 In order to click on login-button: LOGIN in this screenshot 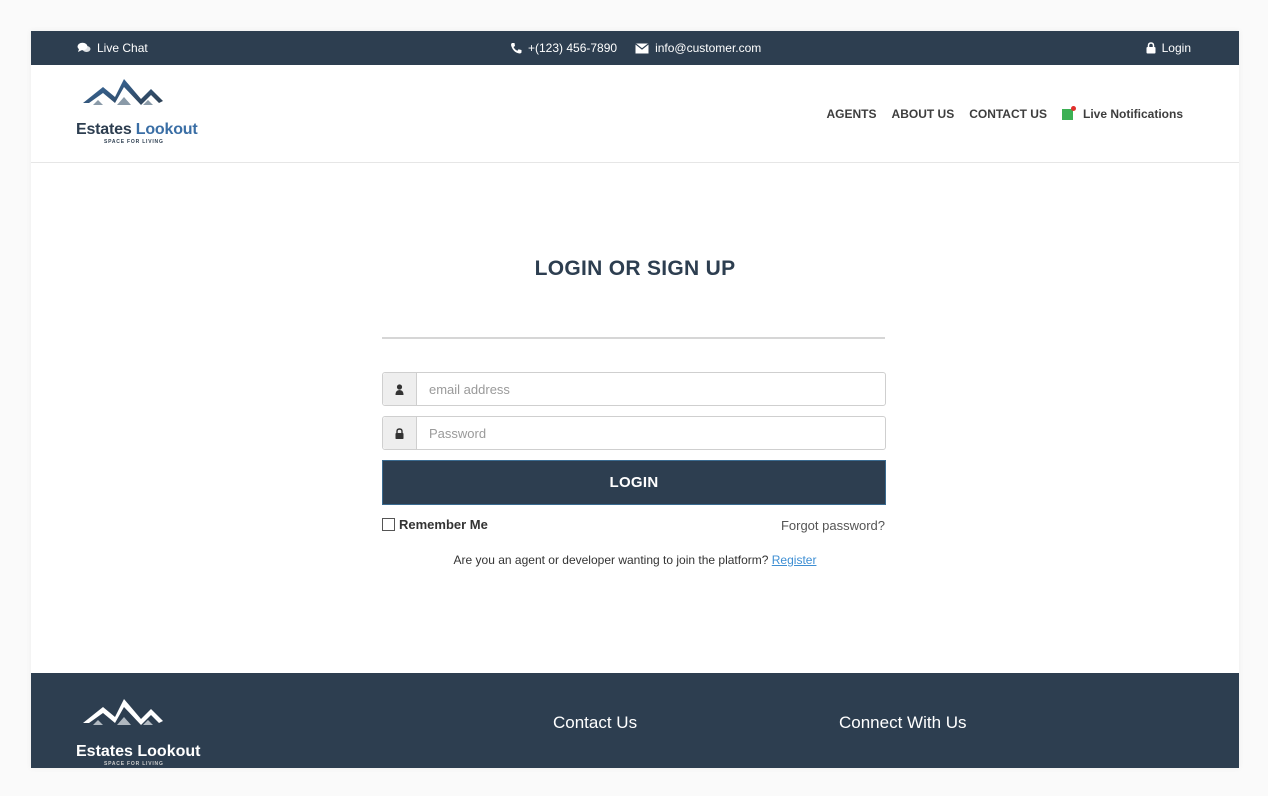, I will do `click(634, 482)`.